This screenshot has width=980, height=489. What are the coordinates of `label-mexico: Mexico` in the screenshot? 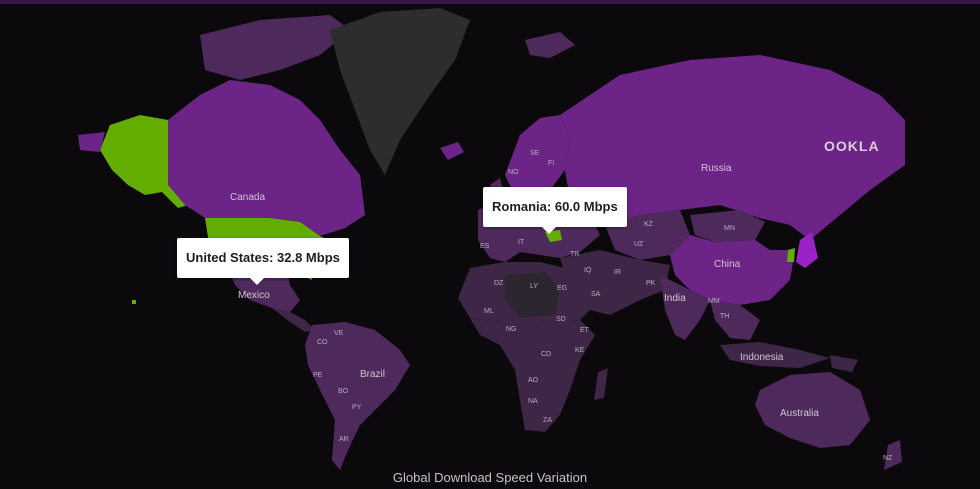 It's located at (254, 295).